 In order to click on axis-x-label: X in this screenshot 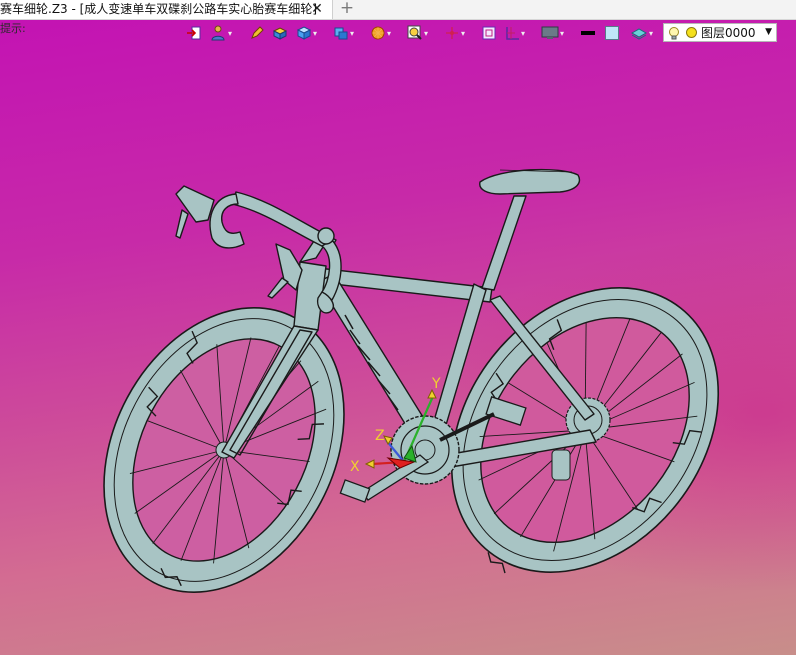, I will do `click(355, 467)`.